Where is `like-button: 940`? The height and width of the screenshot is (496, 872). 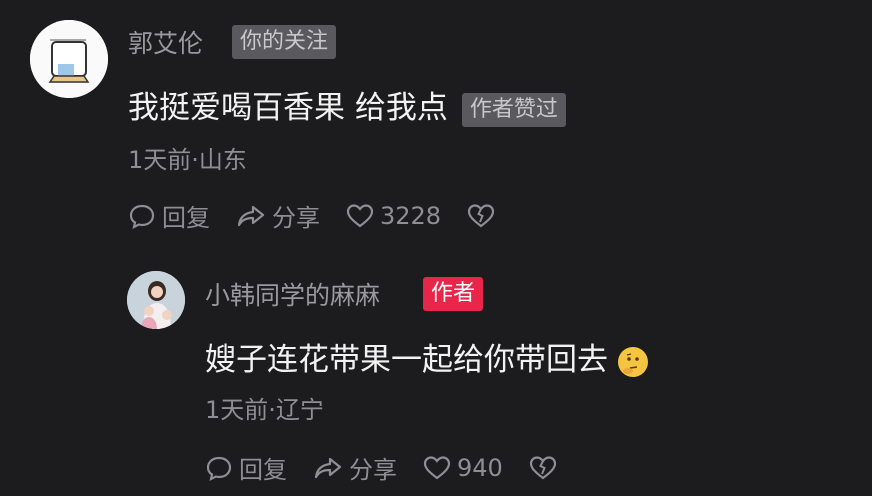 like-button: 940 is located at coordinates (463, 468).